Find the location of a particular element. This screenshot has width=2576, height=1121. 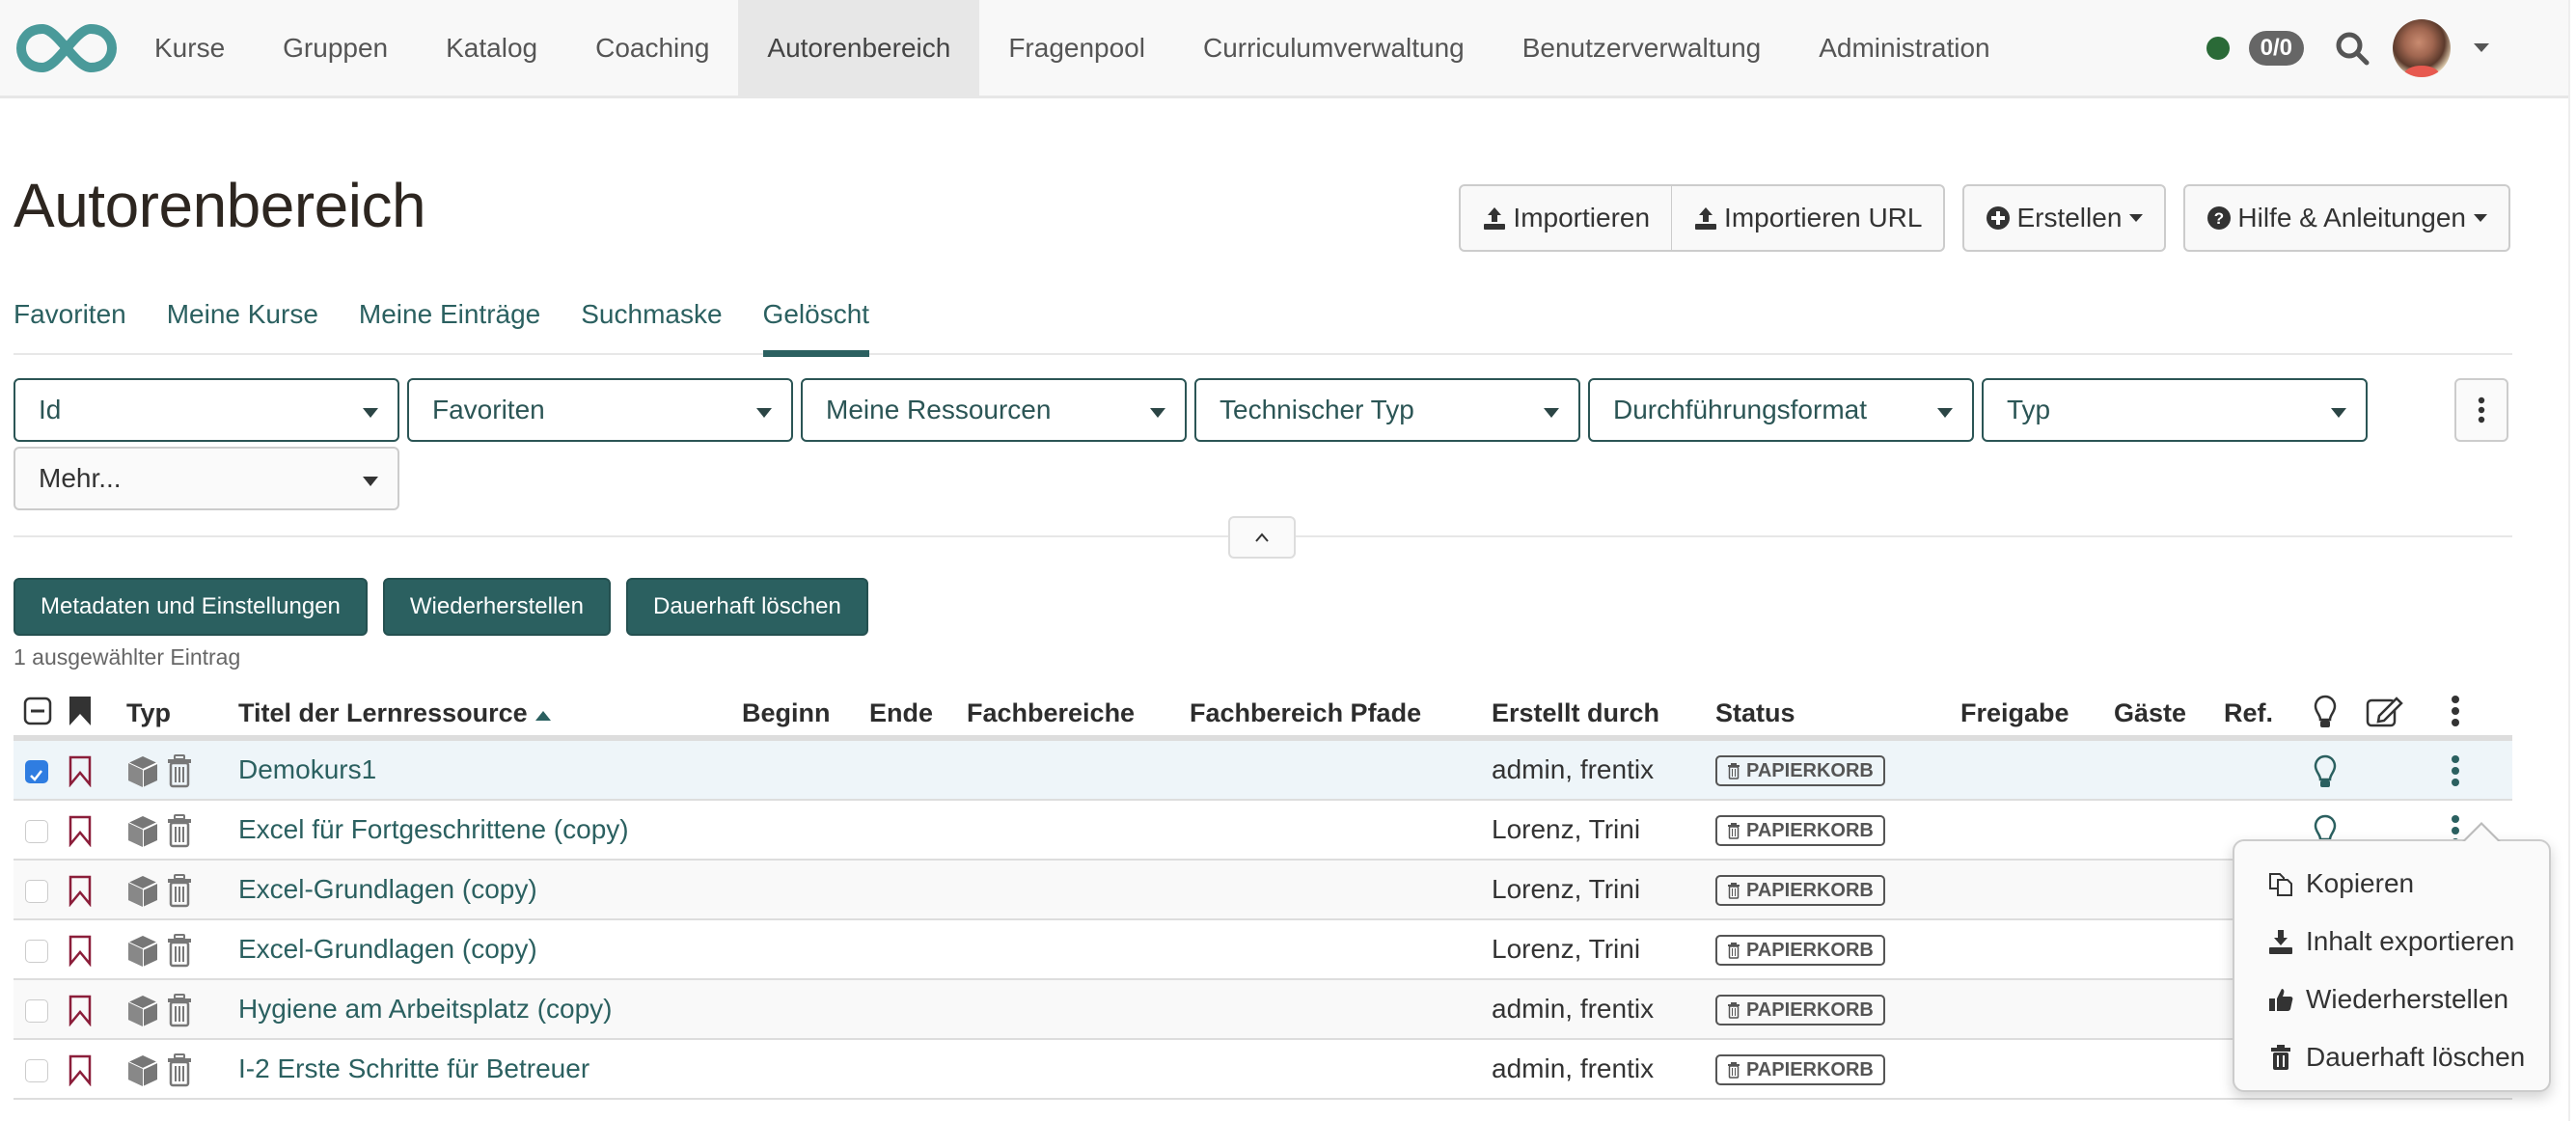

nav-item-curriculumverwaltung: Curriculumverwaltung is located at coordinates (1334, 48).